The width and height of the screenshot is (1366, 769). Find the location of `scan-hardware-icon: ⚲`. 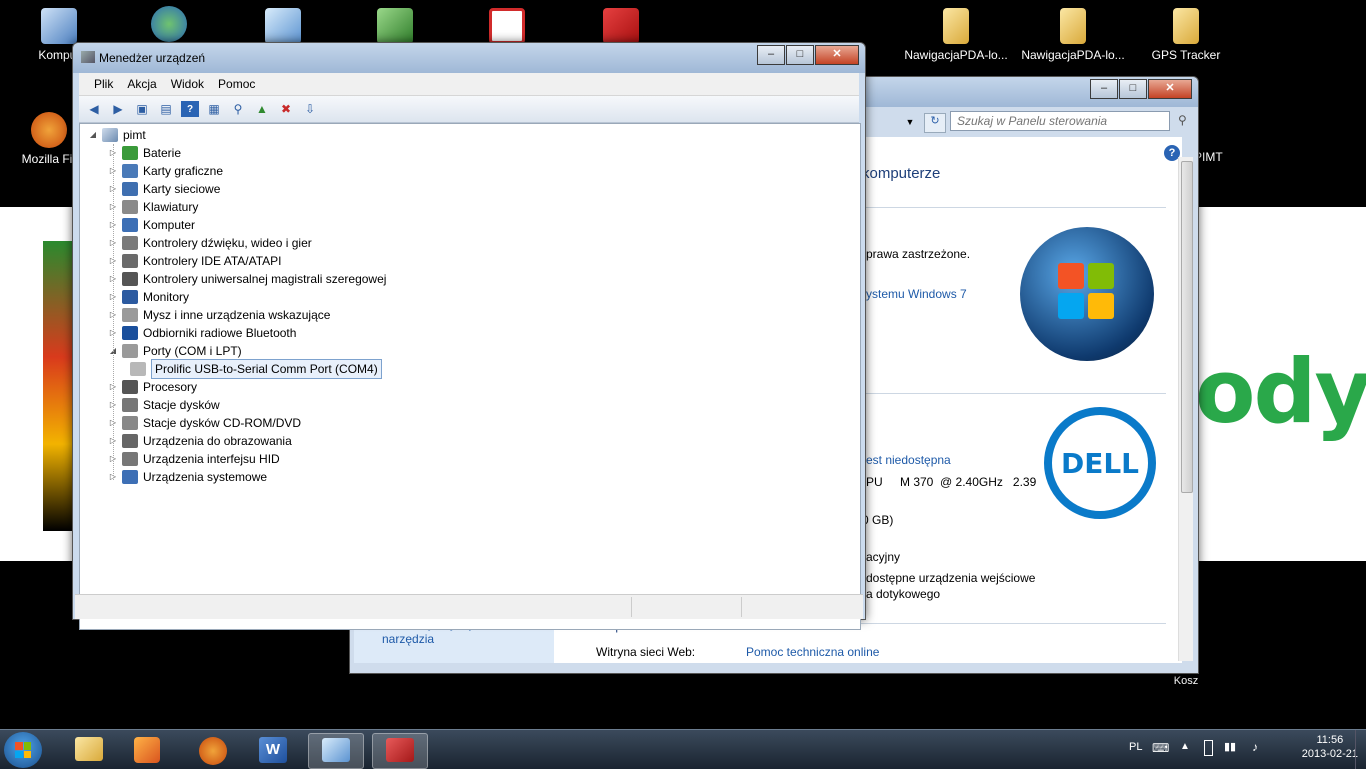

scan-hardware-icon: ⚲ is located at coordinates (238, 109).